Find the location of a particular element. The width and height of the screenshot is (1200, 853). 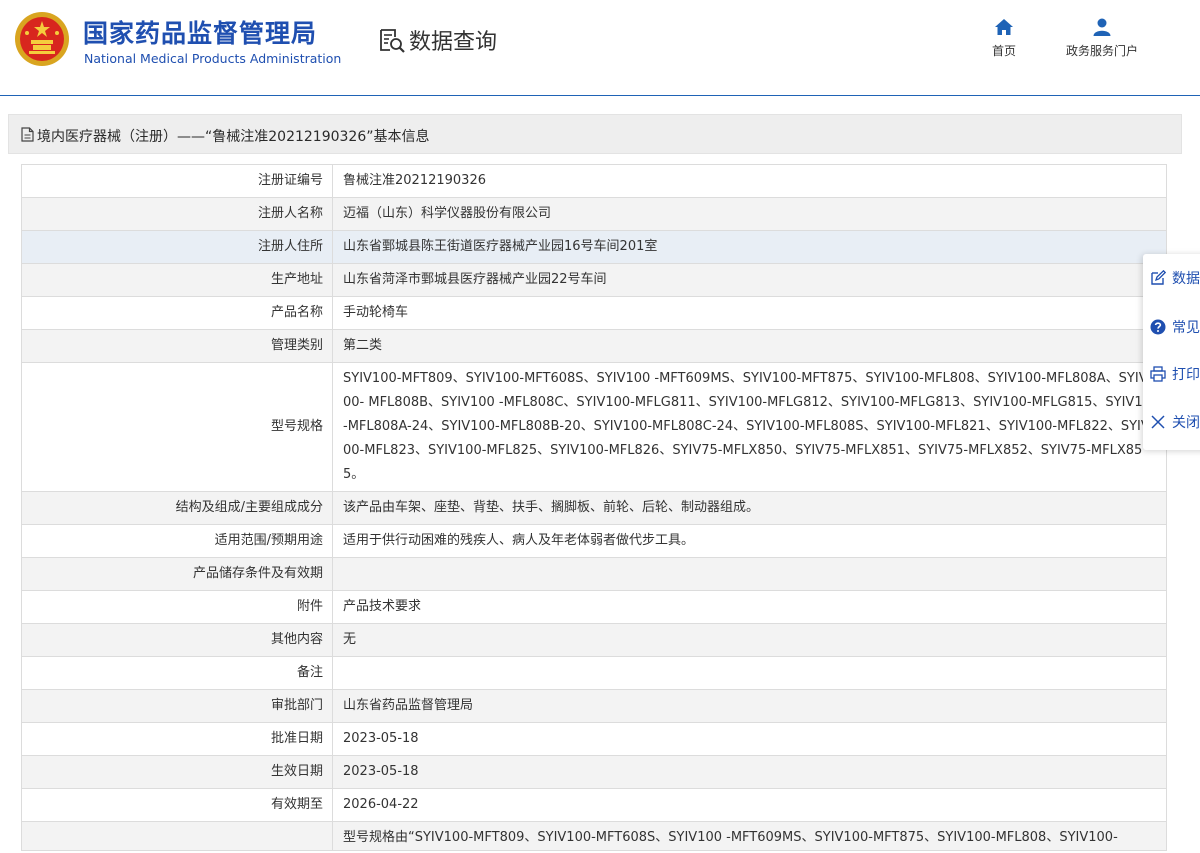

row-value: 山东省菏泽市鄄城县医疗器械产业园22号车间 is located at coordinates (749, 280).